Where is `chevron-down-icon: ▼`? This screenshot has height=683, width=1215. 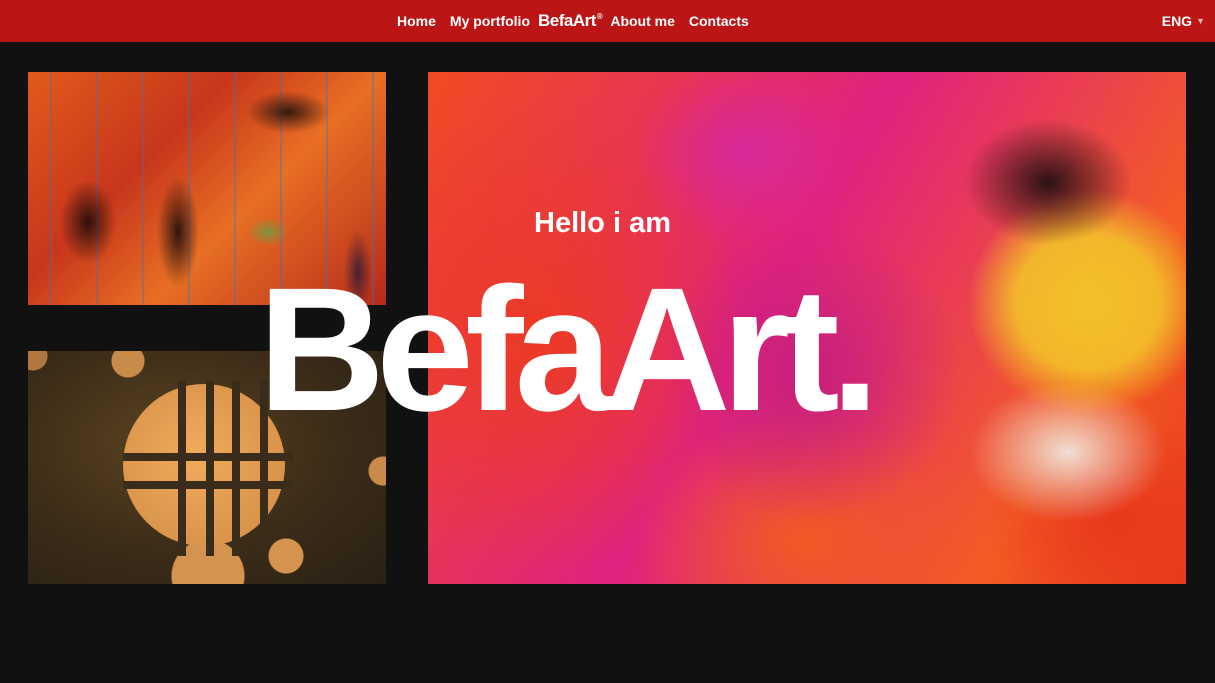
chevron-down-icon: ▼ is located at coordinates (1200, 21).